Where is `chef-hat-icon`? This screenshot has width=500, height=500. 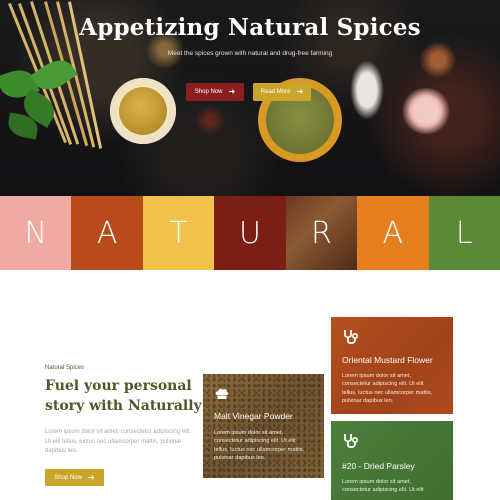 chef-hat-icon is located at coordinates (222, 393).